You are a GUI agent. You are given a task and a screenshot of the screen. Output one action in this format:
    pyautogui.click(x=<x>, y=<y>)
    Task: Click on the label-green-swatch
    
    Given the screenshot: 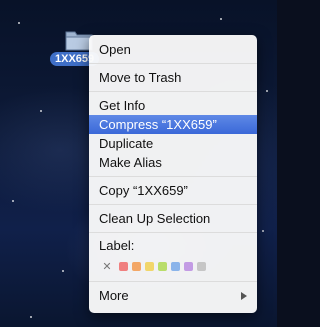 What is the action you would take?
    pyautogui.click(x=162, y=266)
    